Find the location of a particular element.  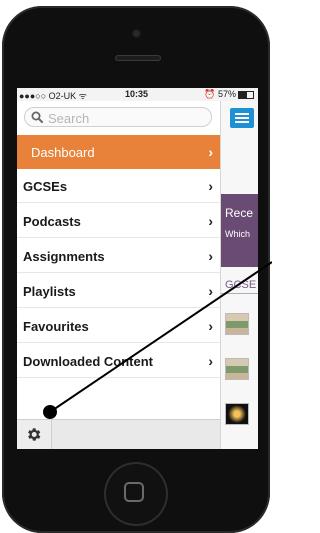

hamburger-icon is located at coordinates (242, 114).